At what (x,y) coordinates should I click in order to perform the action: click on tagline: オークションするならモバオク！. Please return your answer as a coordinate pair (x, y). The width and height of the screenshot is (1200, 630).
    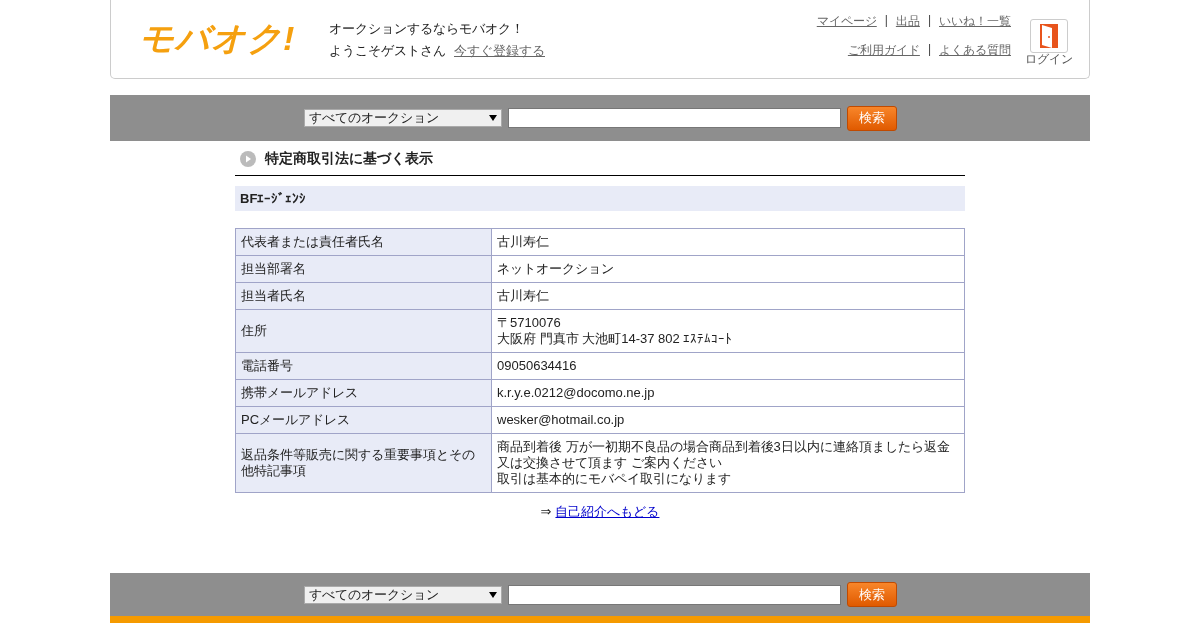
    Looking at the image, I should click on (427, 28).